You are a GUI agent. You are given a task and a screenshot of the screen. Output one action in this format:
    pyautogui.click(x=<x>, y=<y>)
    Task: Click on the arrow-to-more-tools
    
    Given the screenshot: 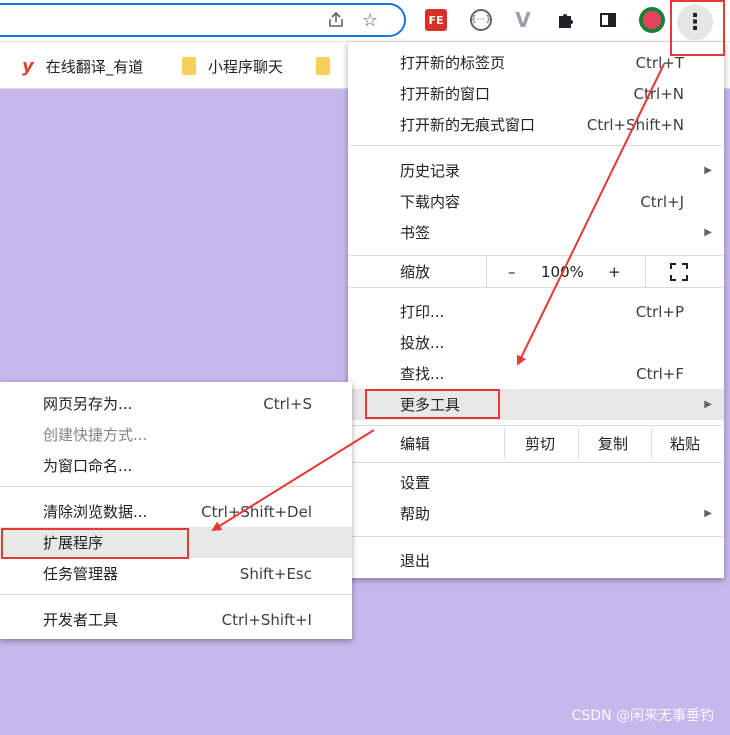 What is the action you would take?
    pyautogui.click(x=591, y=214)
    